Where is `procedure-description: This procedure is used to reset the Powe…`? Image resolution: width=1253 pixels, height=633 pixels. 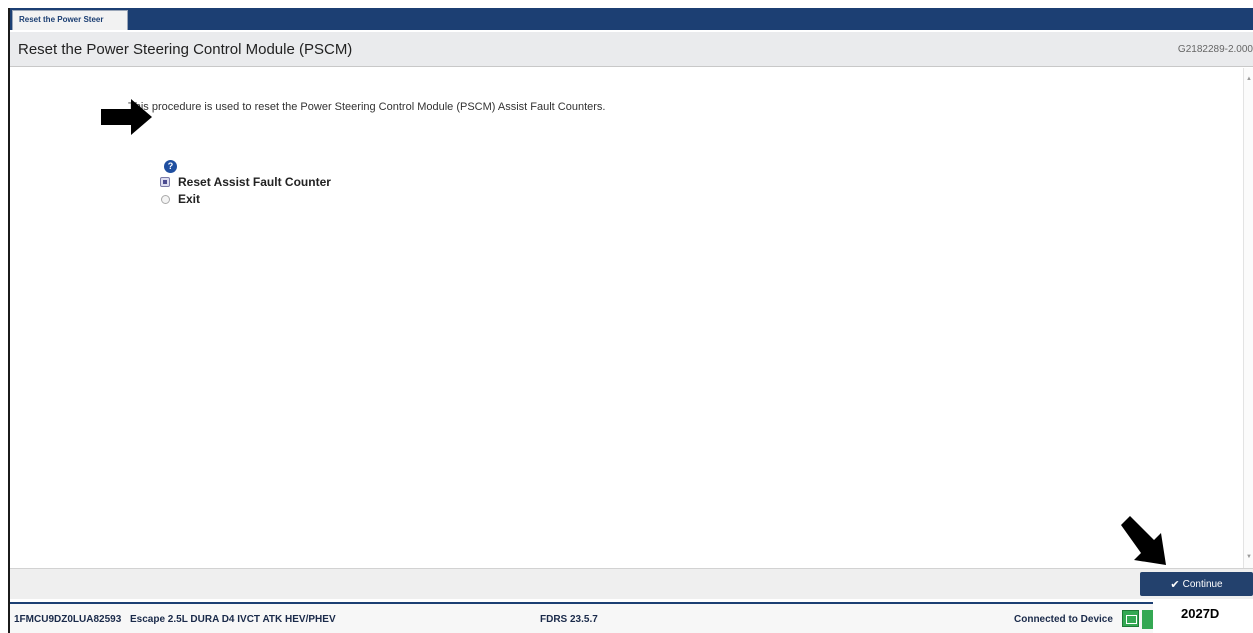 procedure-description: This procedure is used to reset the Powe… is located at coordinates (367, 107).